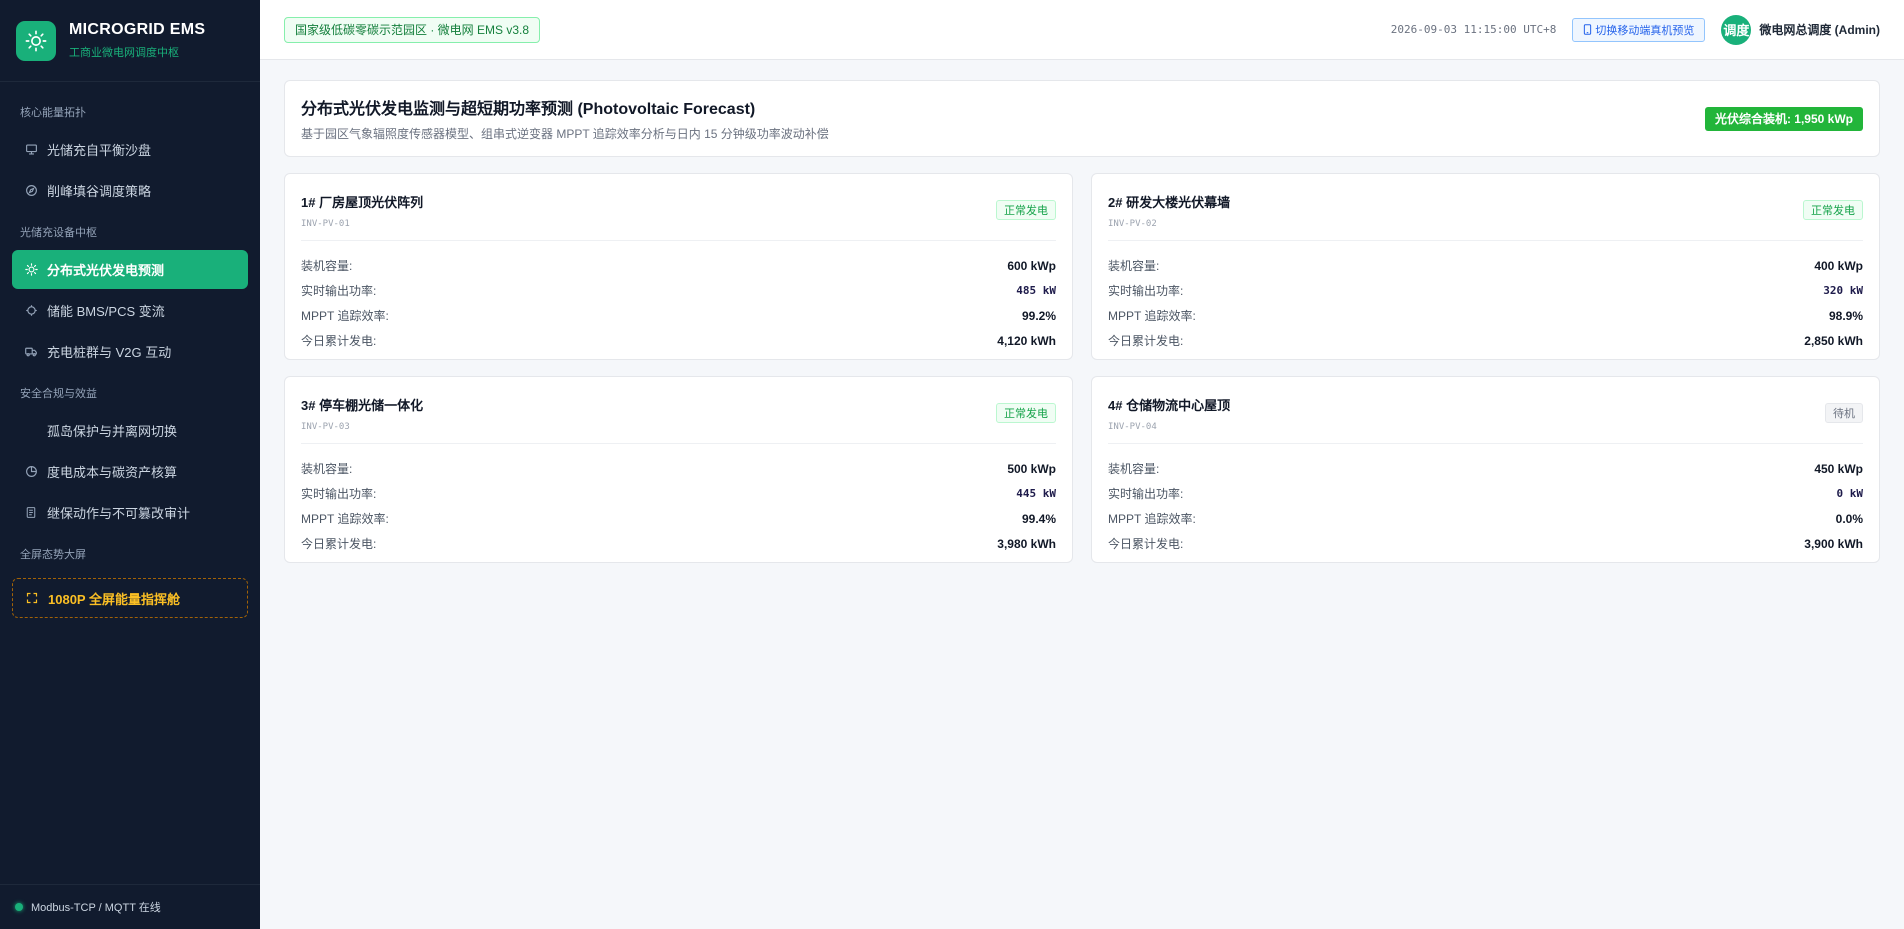 The image size is (1904, 929). I want to click on sidebar-item-cost-carbon: 度电成本与碳资产核算, so click(130, 471).